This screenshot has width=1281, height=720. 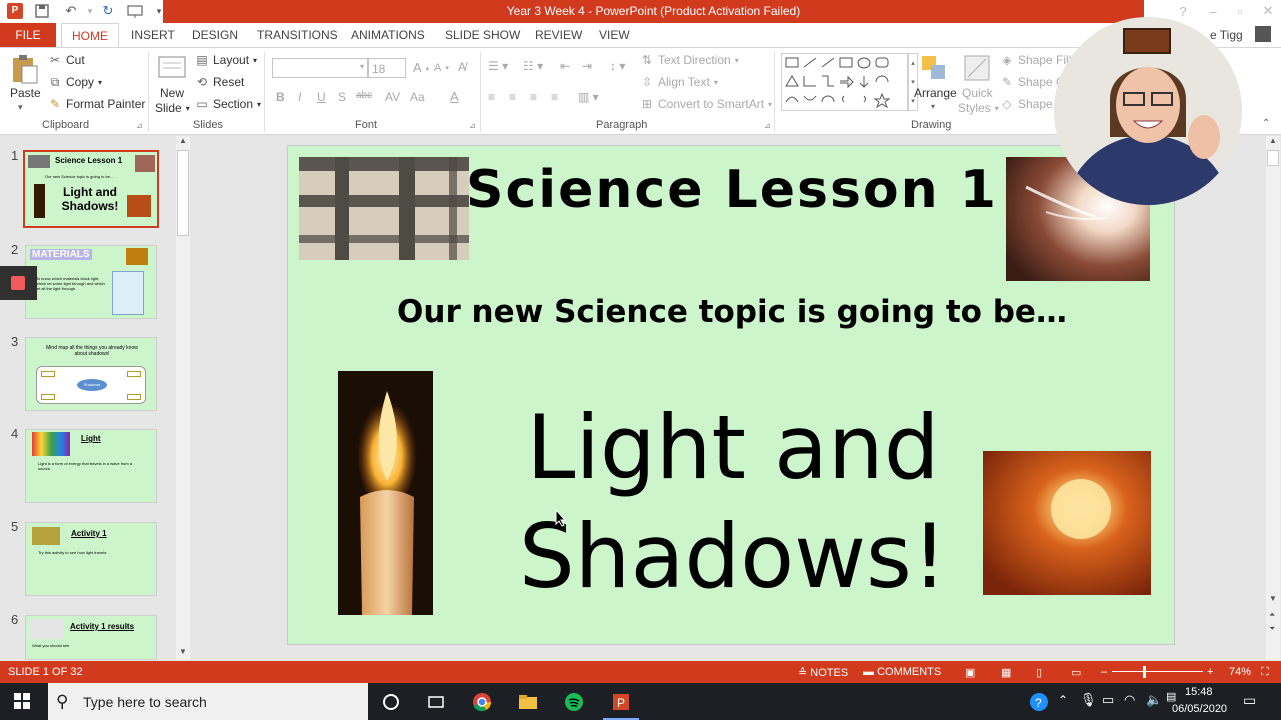 What do you see at coordinates (1272, 615) in the screenshot?
I see `previous-slide-icon: ⏶` at bounding box center [1272, 615].